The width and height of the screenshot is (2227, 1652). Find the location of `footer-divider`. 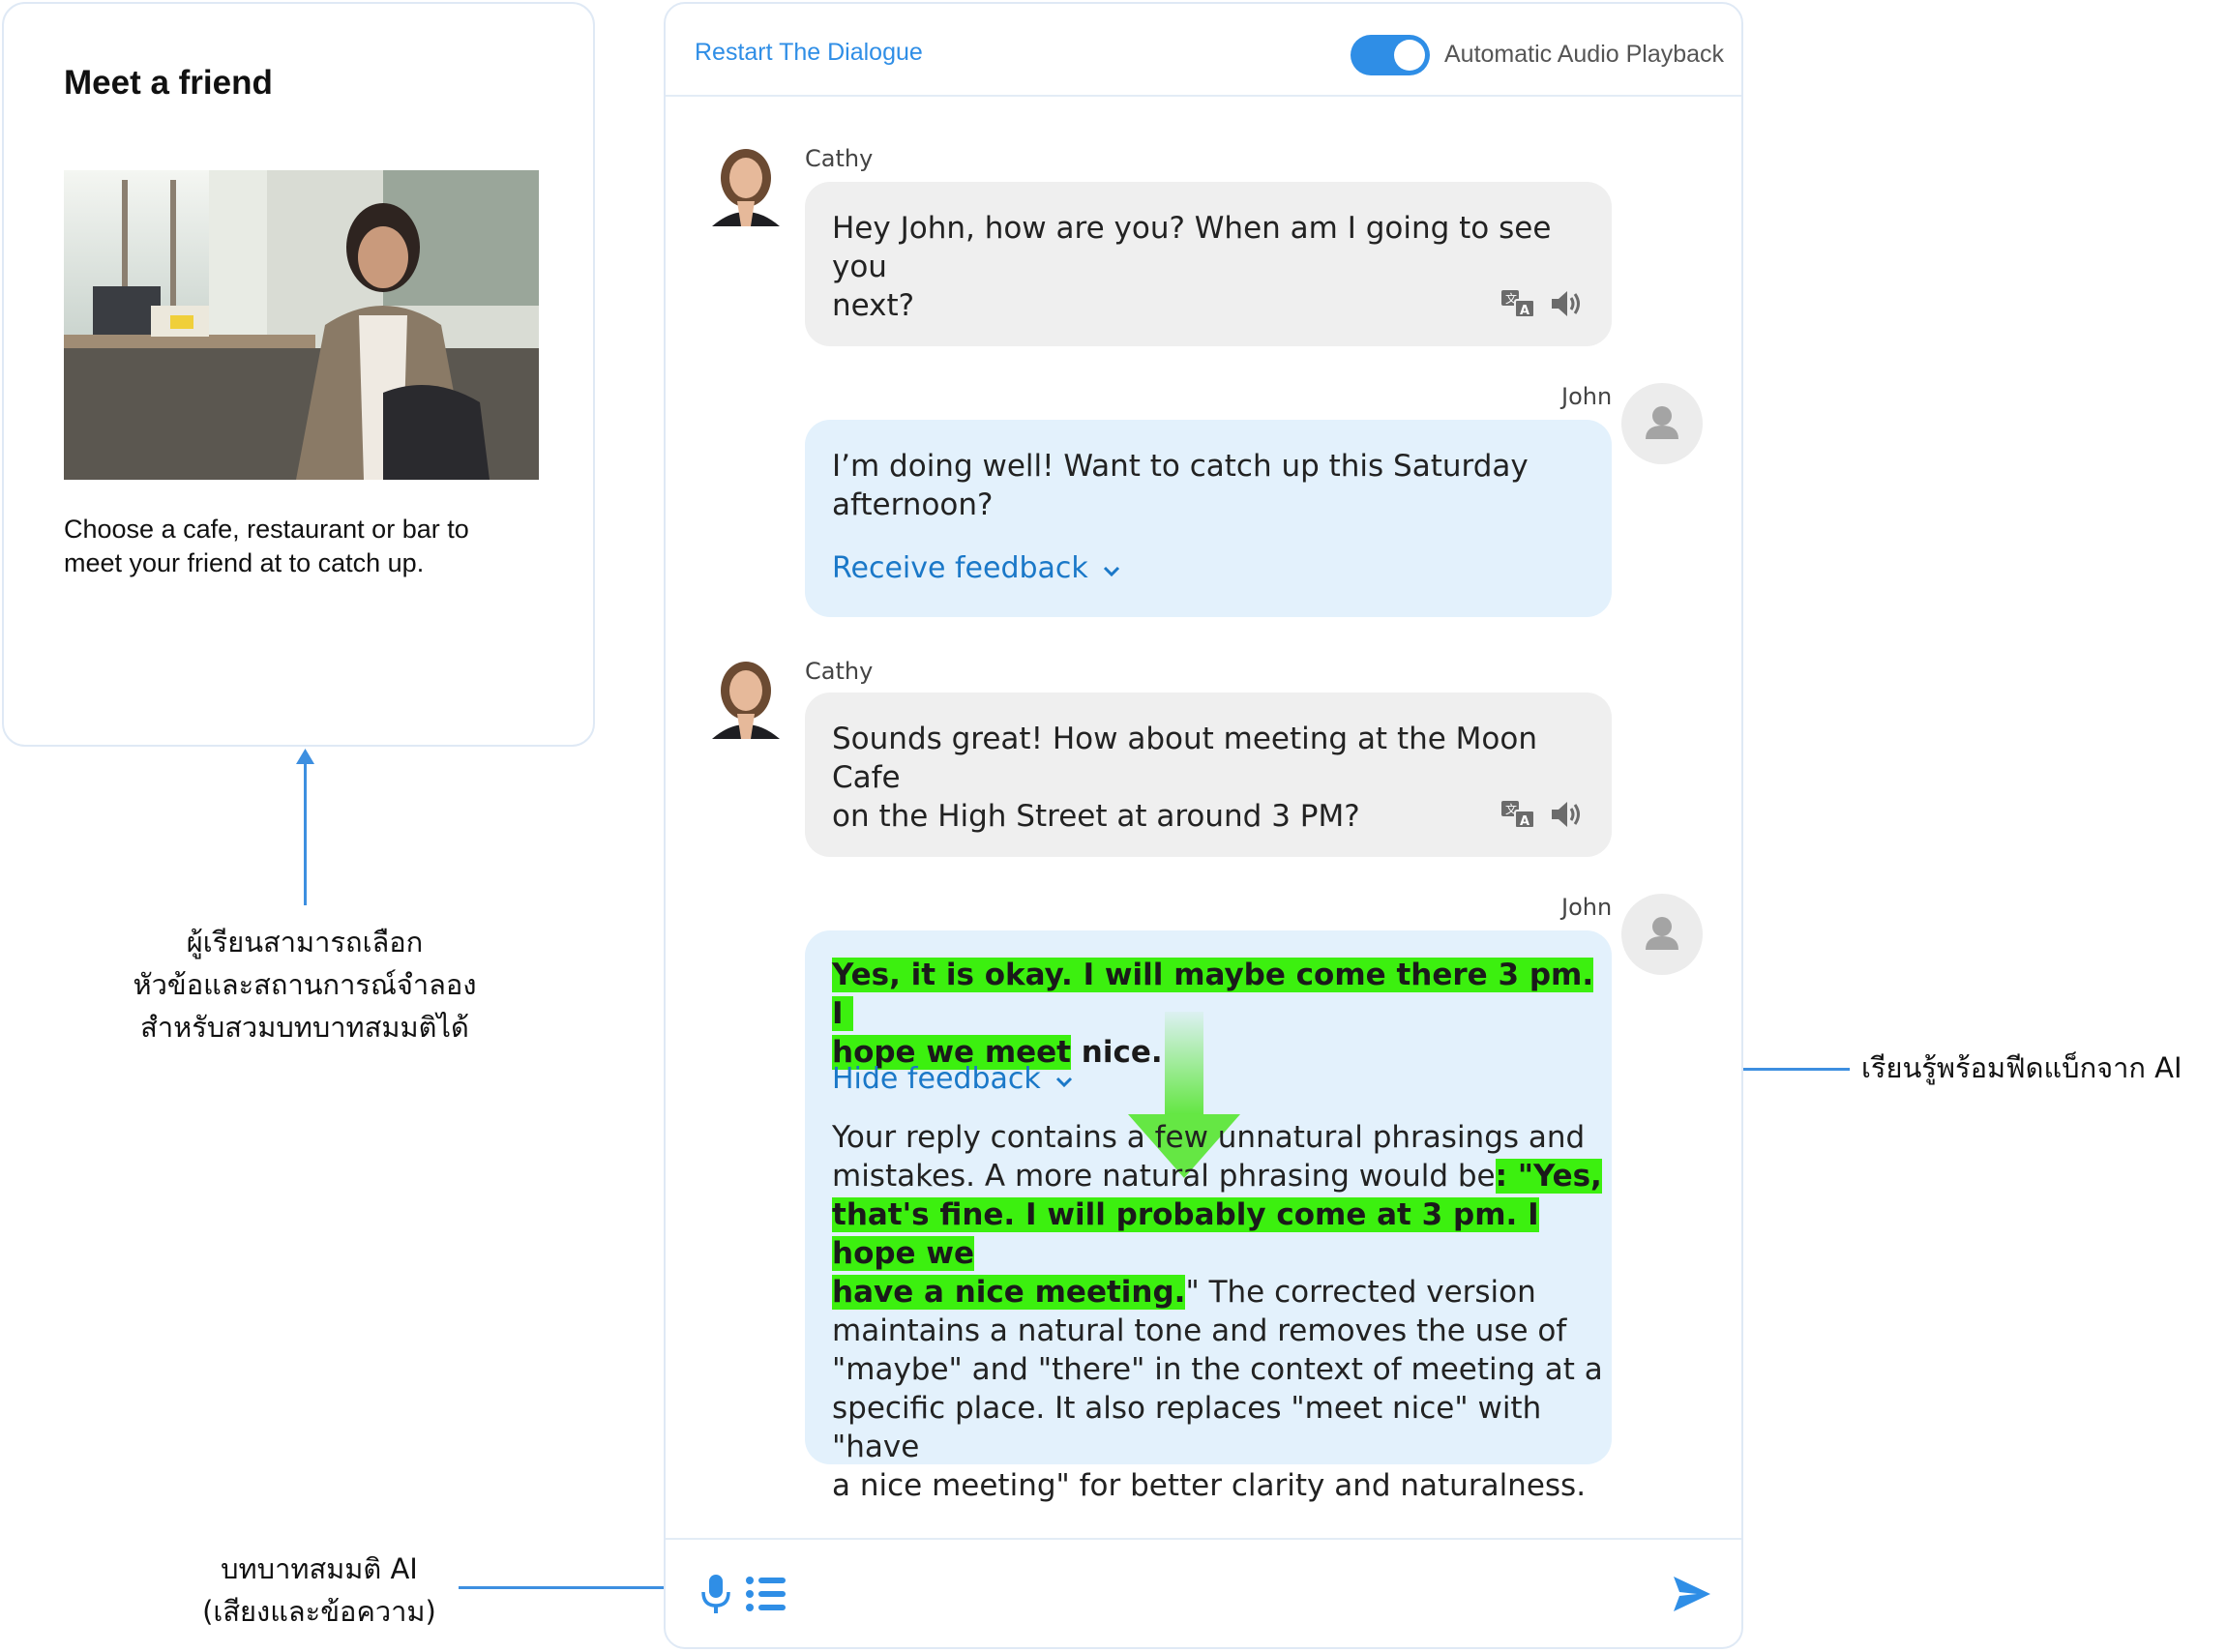

footer-divider is located at coordinates (1203, 1539).